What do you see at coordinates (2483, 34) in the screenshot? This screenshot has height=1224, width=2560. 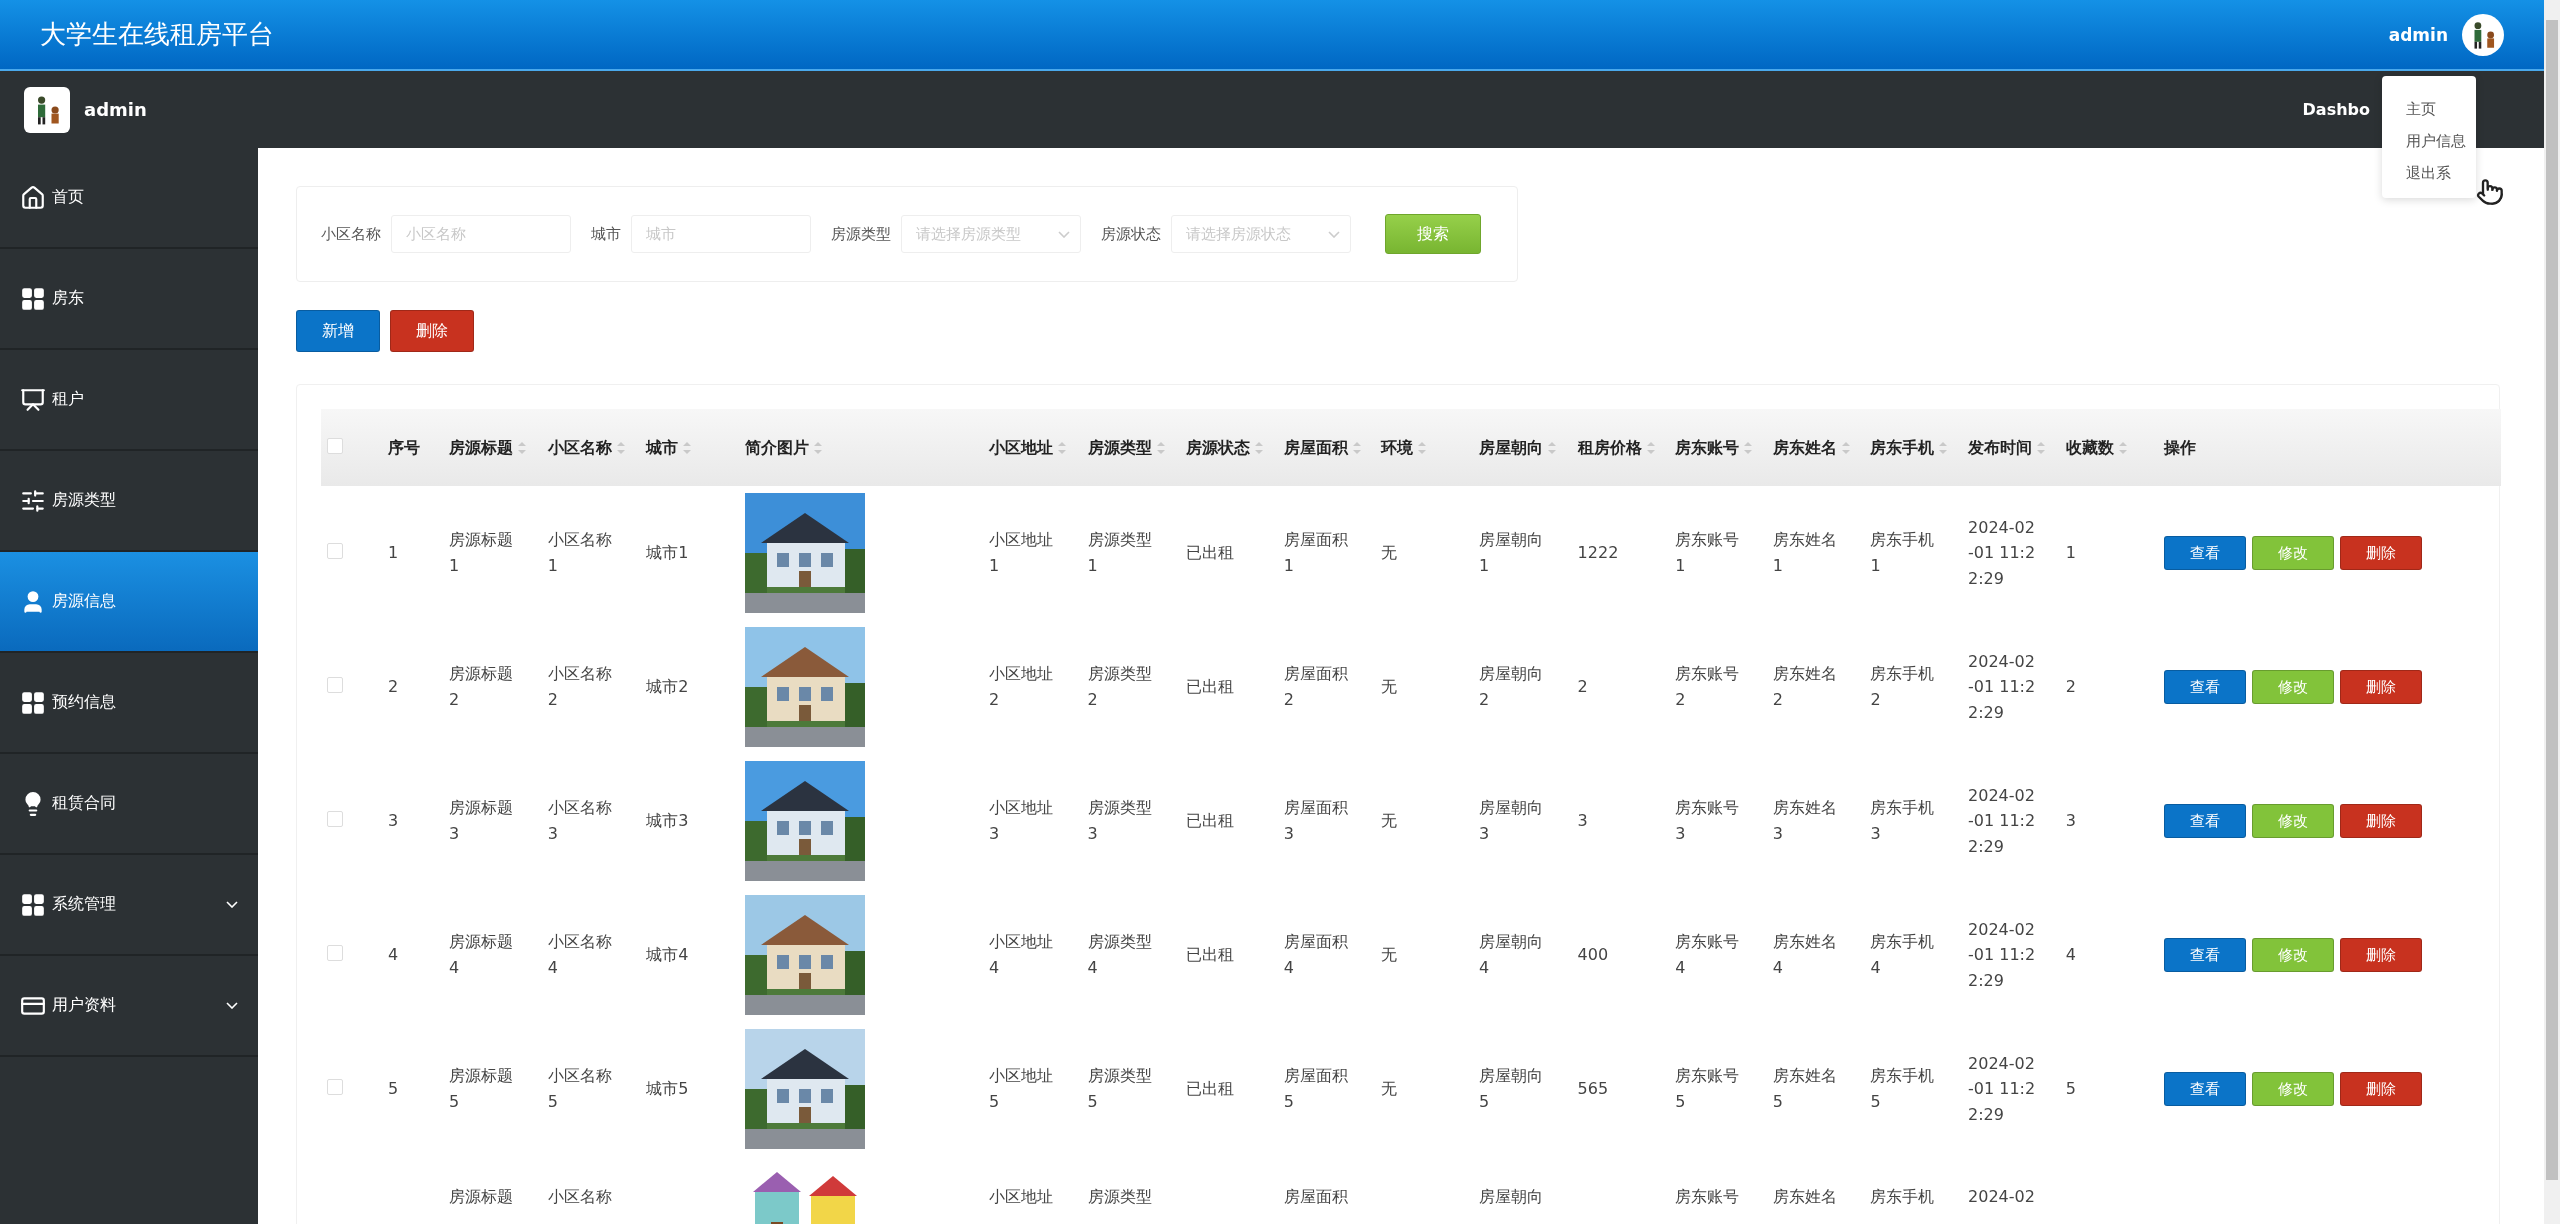 I see `avatar` at bounding box center [2483, 34].